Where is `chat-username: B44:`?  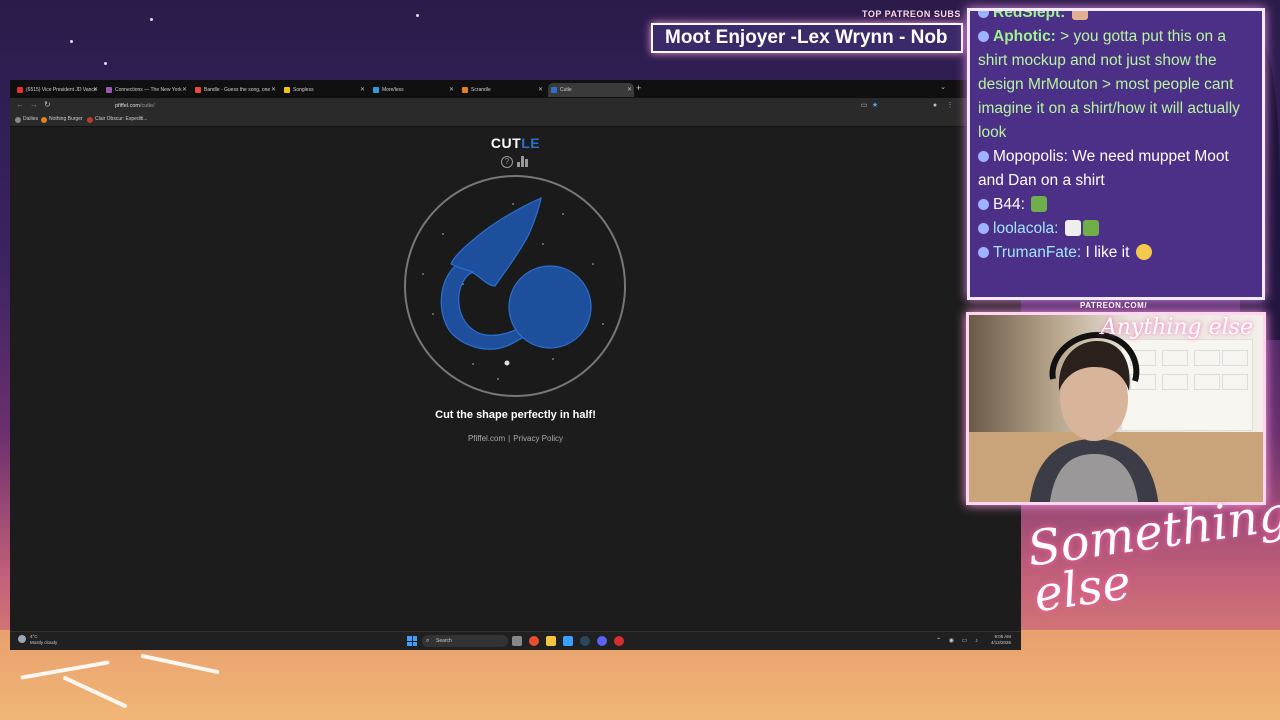 chat-username: B44: is located at coordinates (1009, 204).